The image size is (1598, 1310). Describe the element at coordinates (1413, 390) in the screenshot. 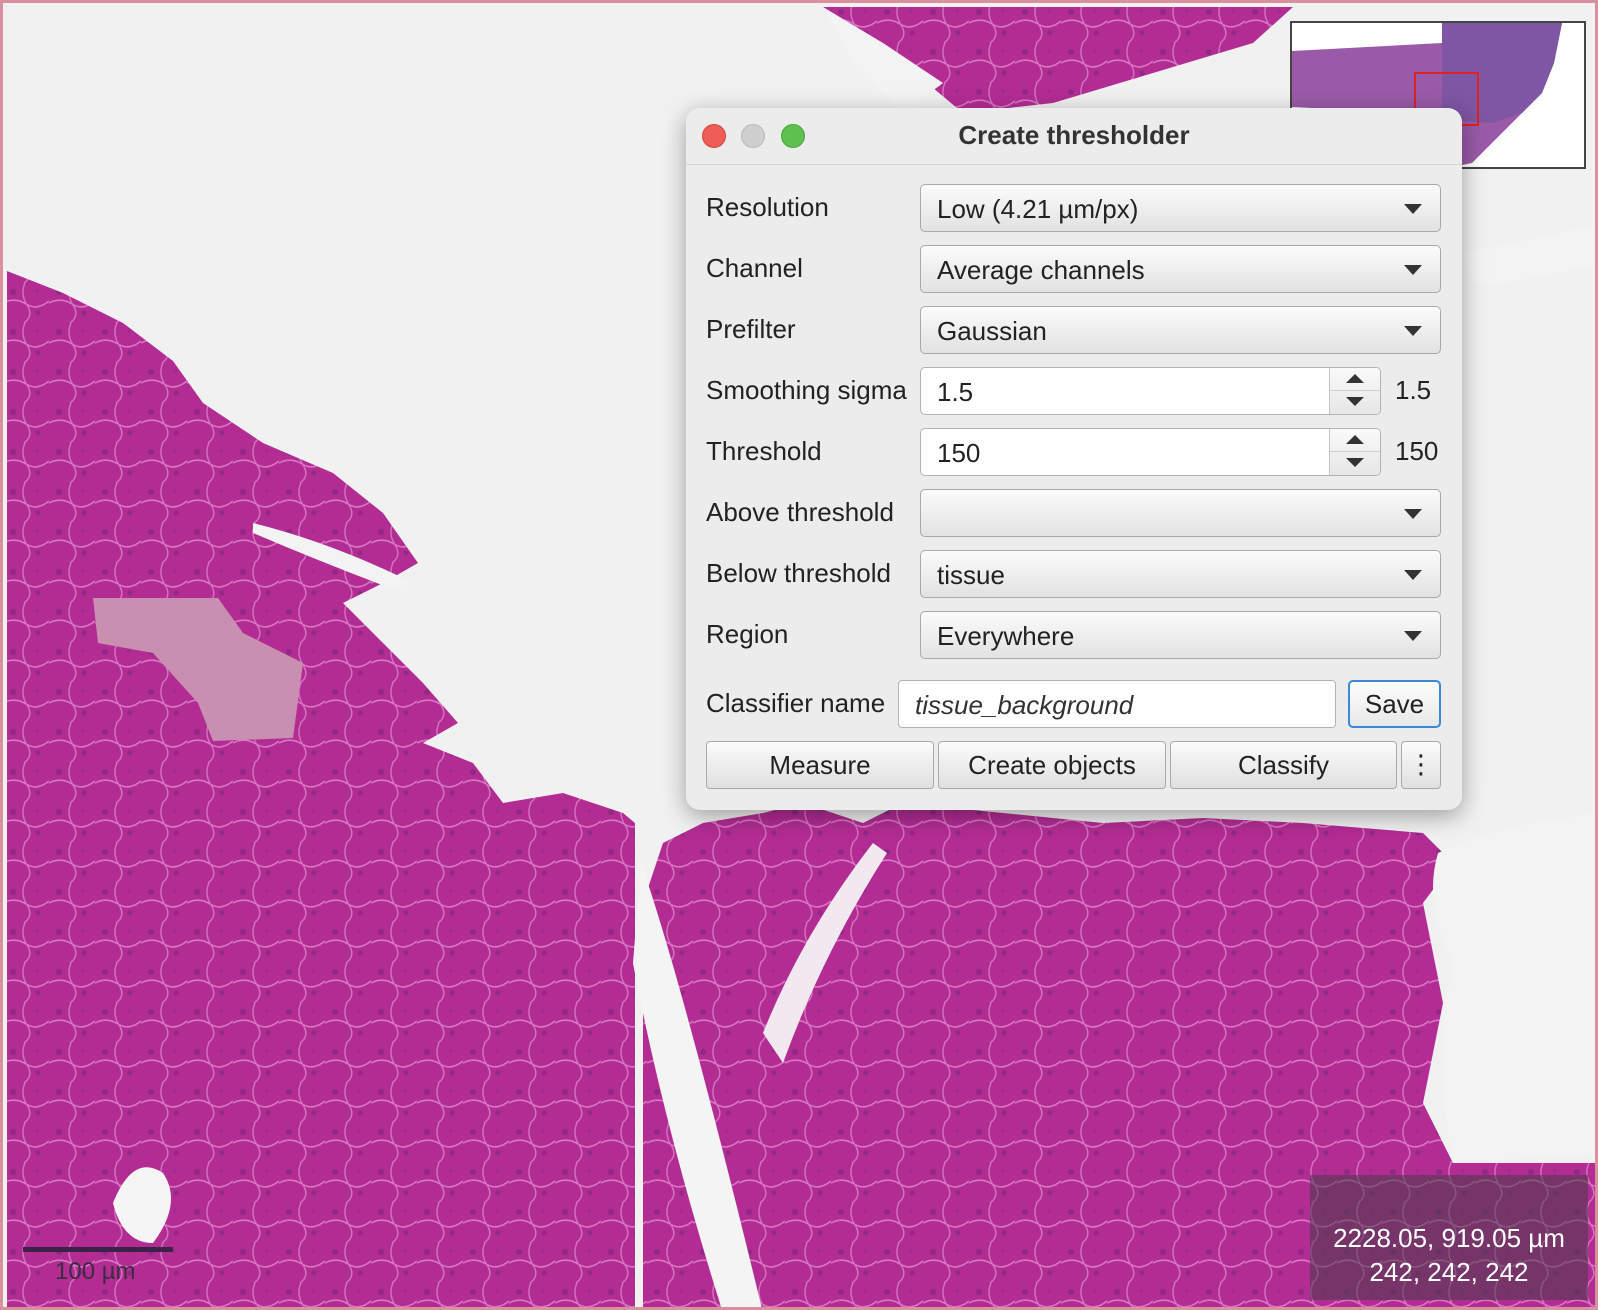

I see `smoothing-sigma-readout: 1.5` at that location.